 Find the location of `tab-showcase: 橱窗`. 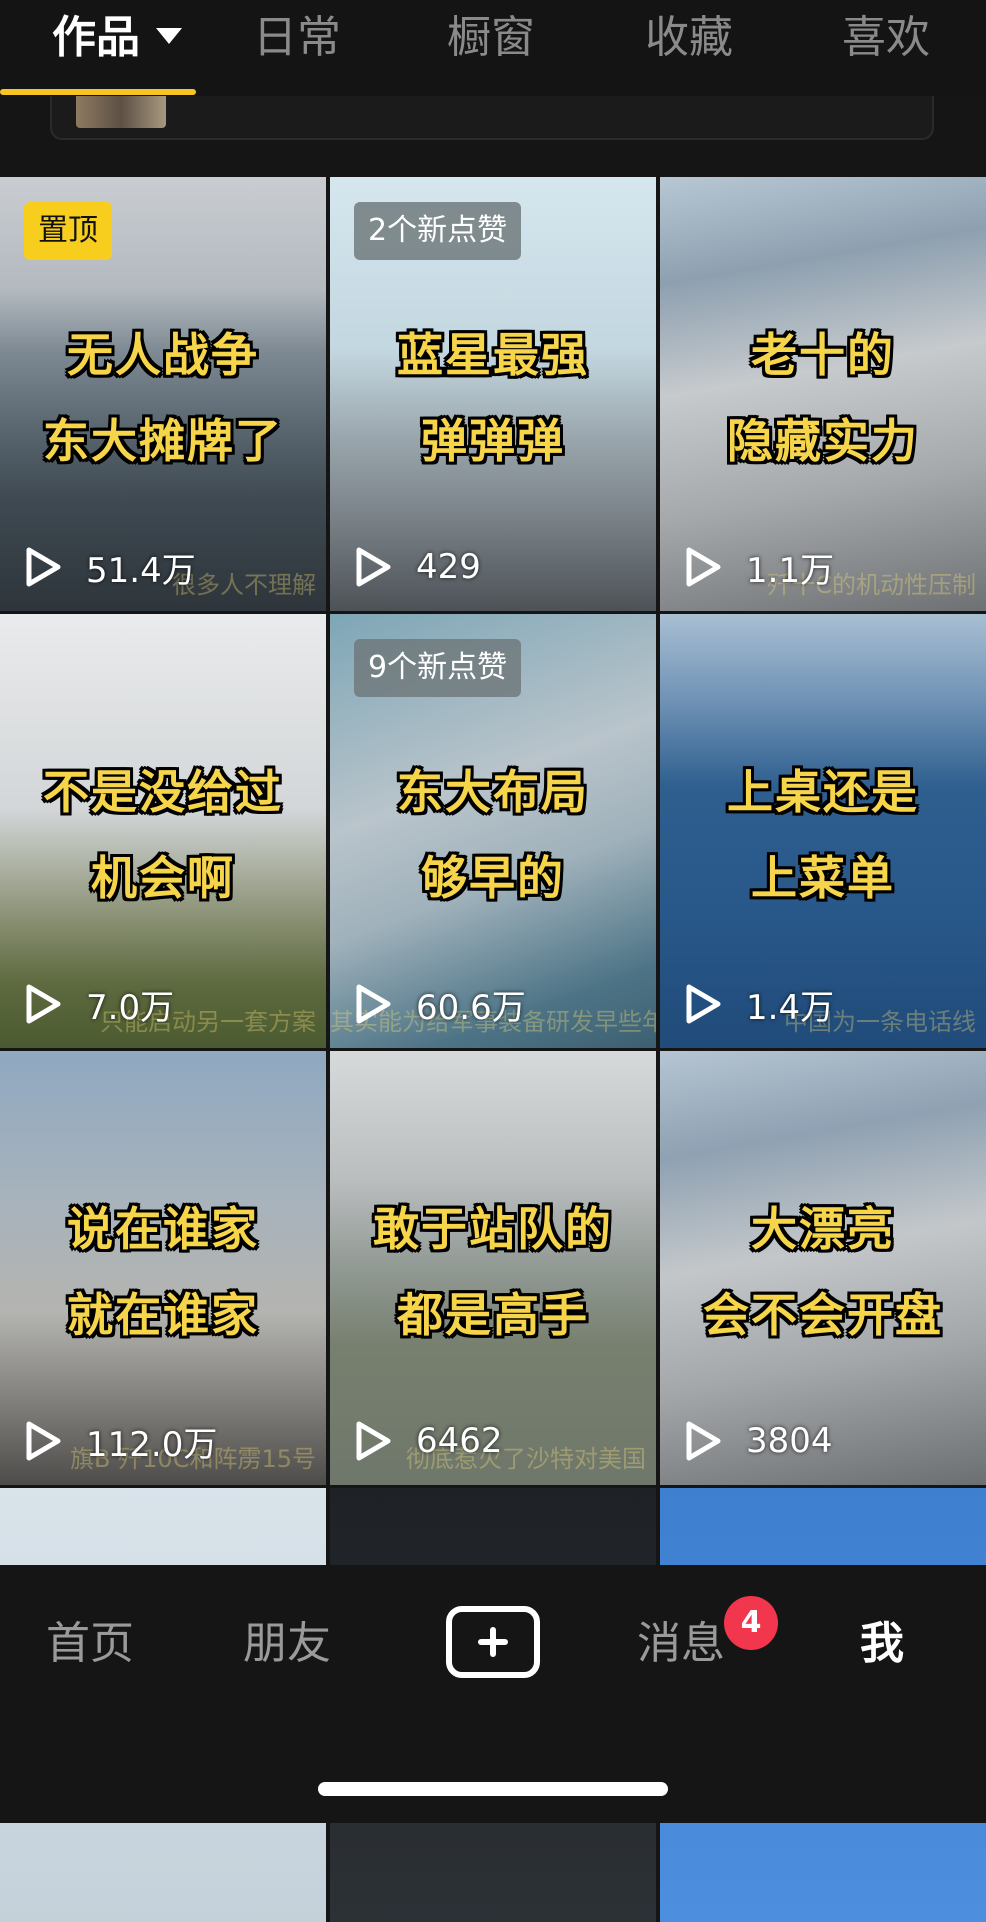

tab-showcase: 橱窗 is located at coordinates (491, 38).